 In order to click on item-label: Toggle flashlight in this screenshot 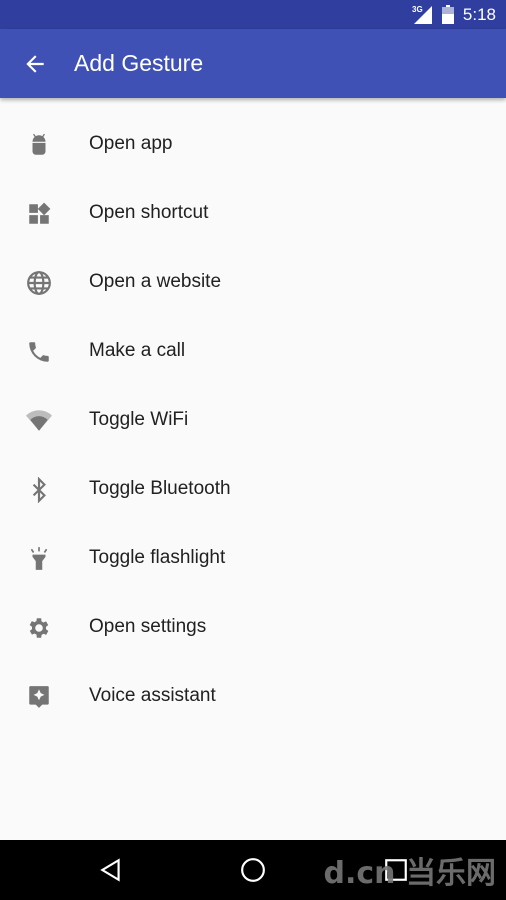, I will do `click(157, 557)`.